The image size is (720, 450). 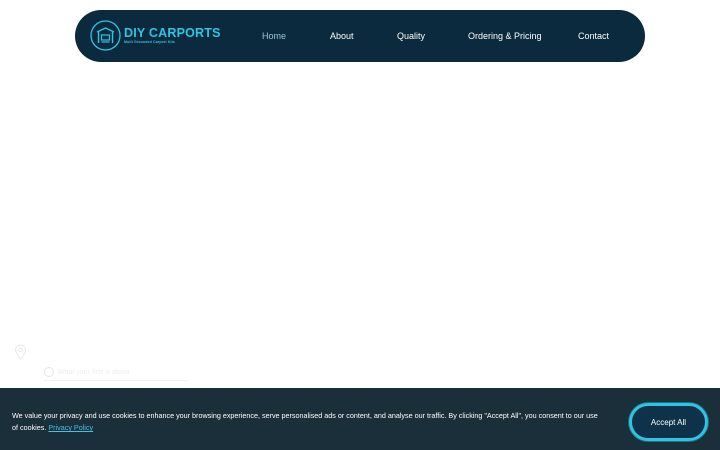 I want to click on faded-form-row: What your first is about, so click(x=87, y=372).